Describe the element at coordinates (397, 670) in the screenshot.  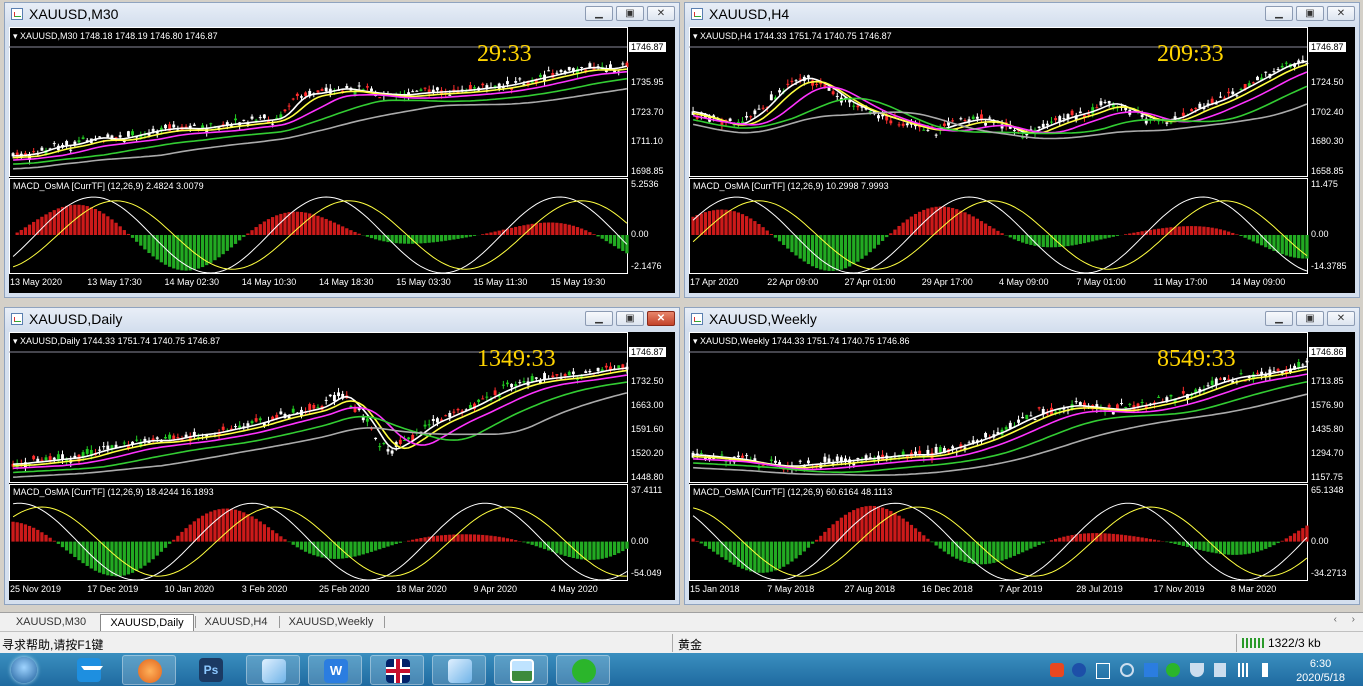
I see `taskbar-app-uk-flag` at that location.